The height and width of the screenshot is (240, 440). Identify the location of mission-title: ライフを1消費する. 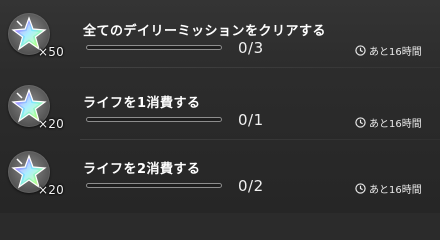
(142, 103).